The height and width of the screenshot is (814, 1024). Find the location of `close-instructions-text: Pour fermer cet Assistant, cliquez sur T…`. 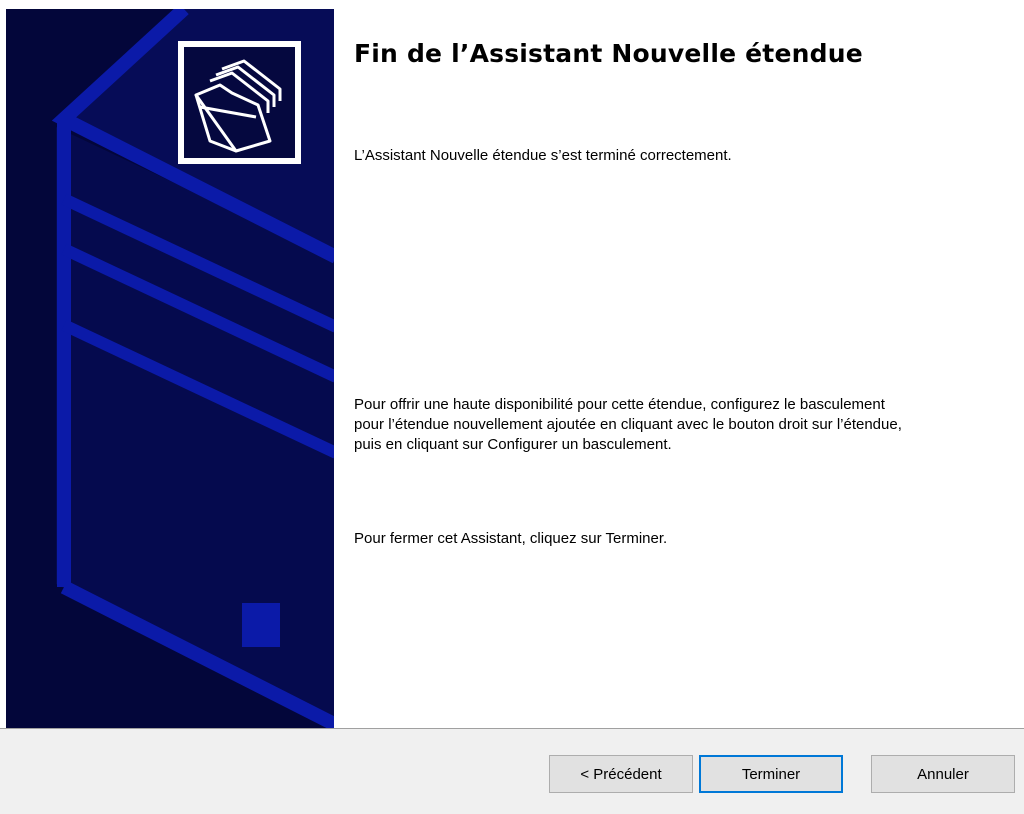

close-instructions-text: Pour fermer cet Assistant, cliquez sur T… is located at coordinates (511, 538).